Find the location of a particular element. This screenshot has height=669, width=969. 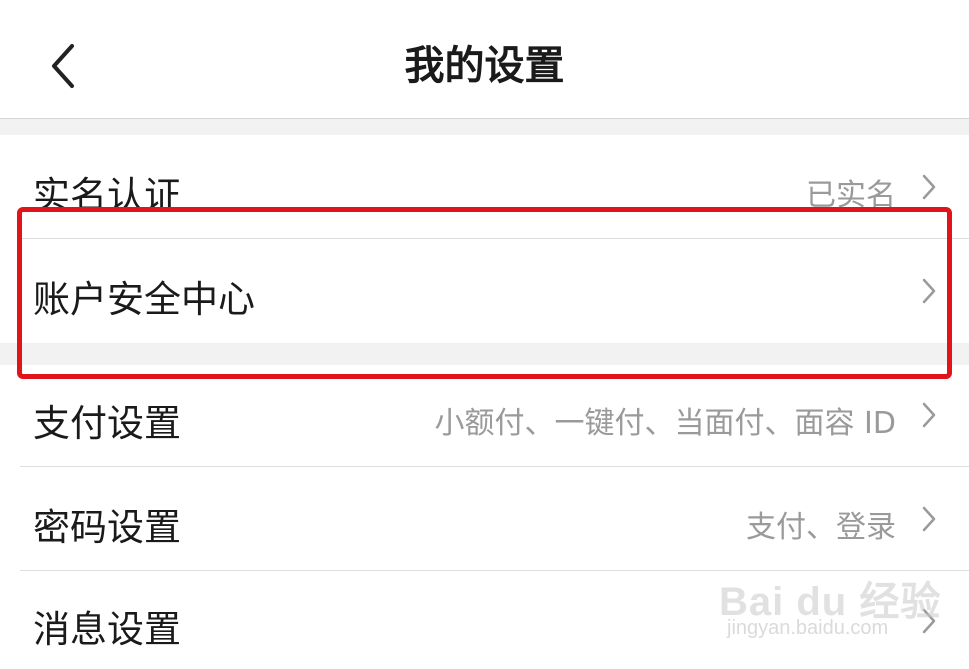

watermark-url: jingyan.baidu.com is located at coordinates (808, 628).